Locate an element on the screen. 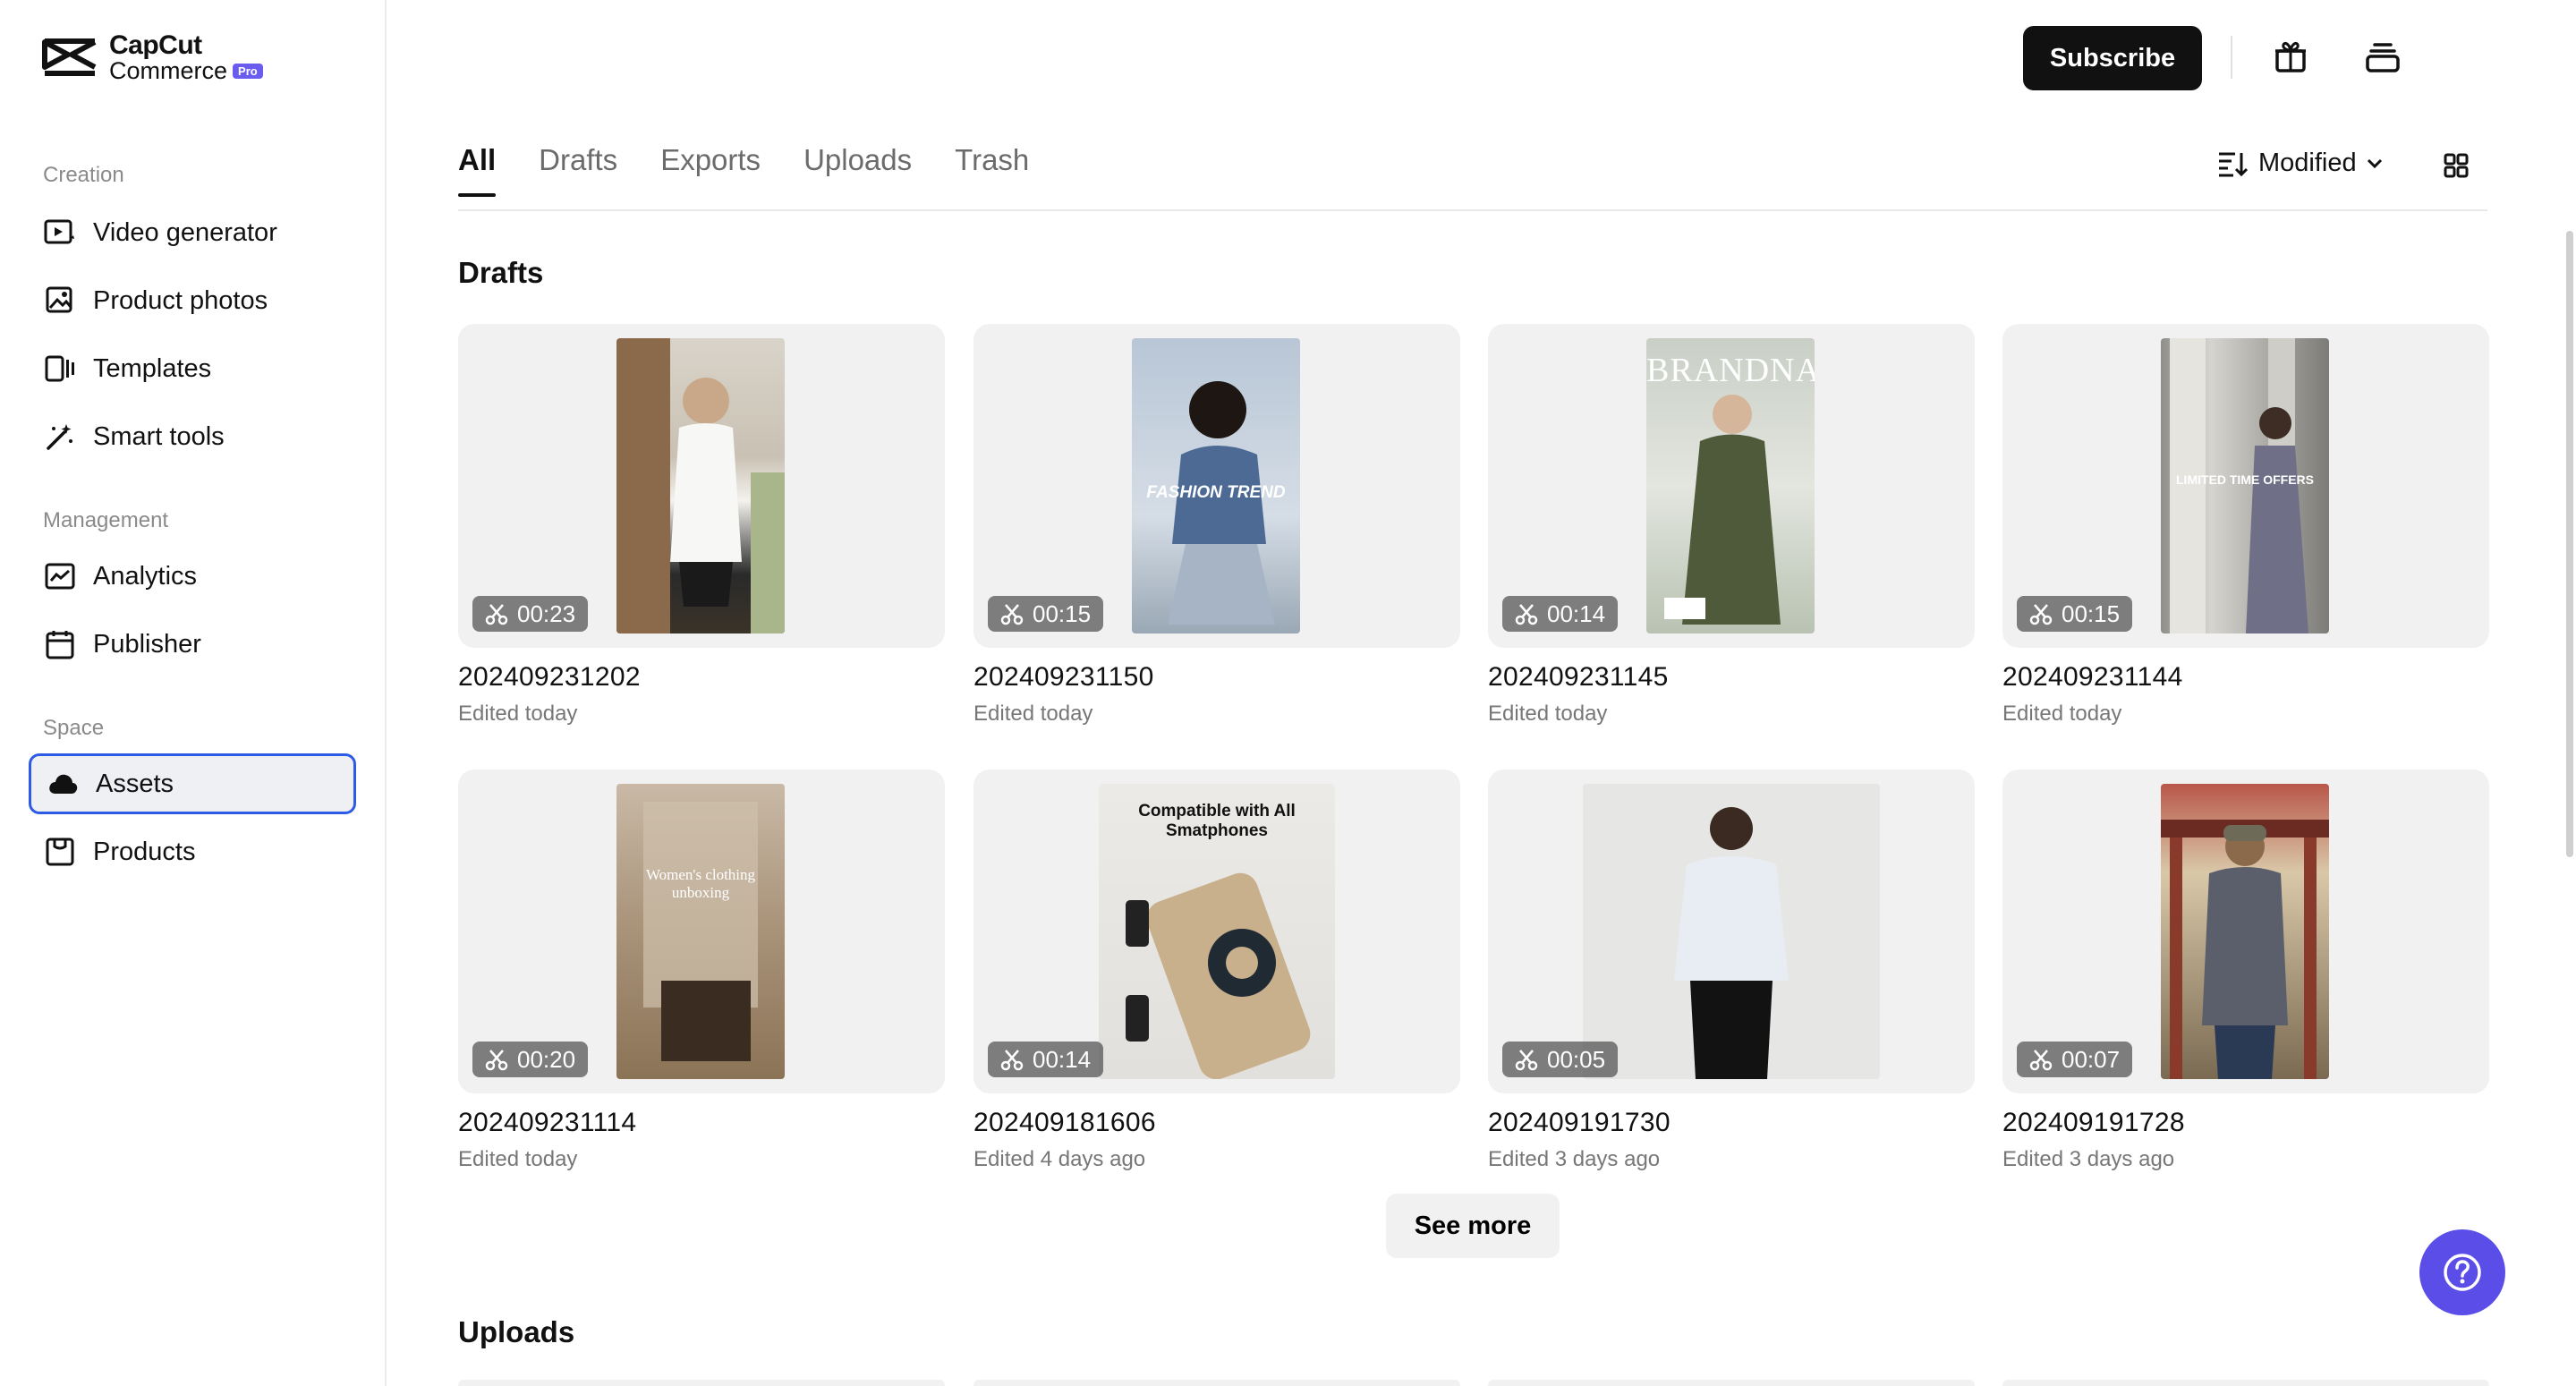  sidebar-item-smart-tools: Smart tools is located at coordinates (192, 437).